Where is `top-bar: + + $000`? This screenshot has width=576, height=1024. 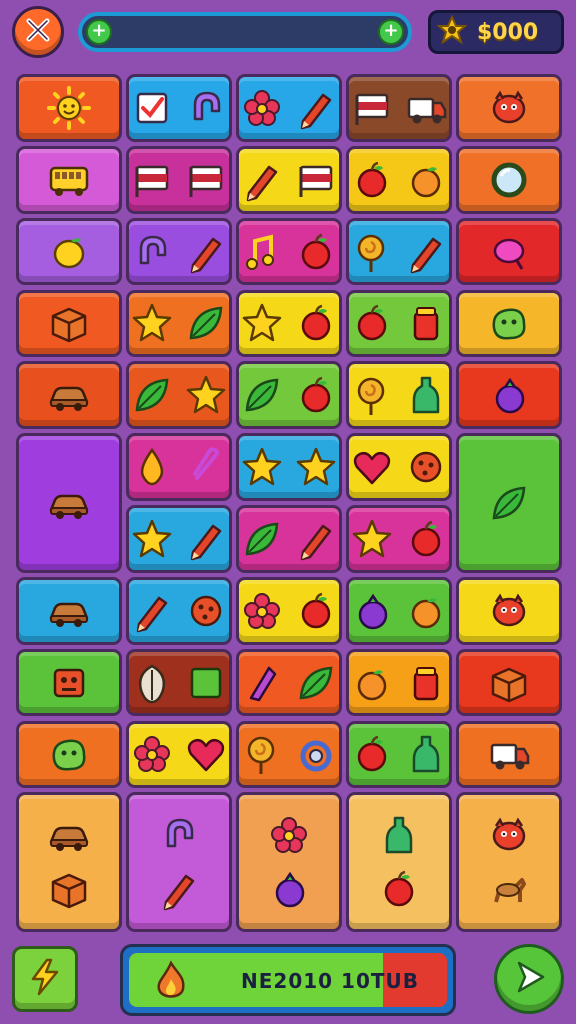 top-bar: + + $000 is located at coordinates (288, 32).